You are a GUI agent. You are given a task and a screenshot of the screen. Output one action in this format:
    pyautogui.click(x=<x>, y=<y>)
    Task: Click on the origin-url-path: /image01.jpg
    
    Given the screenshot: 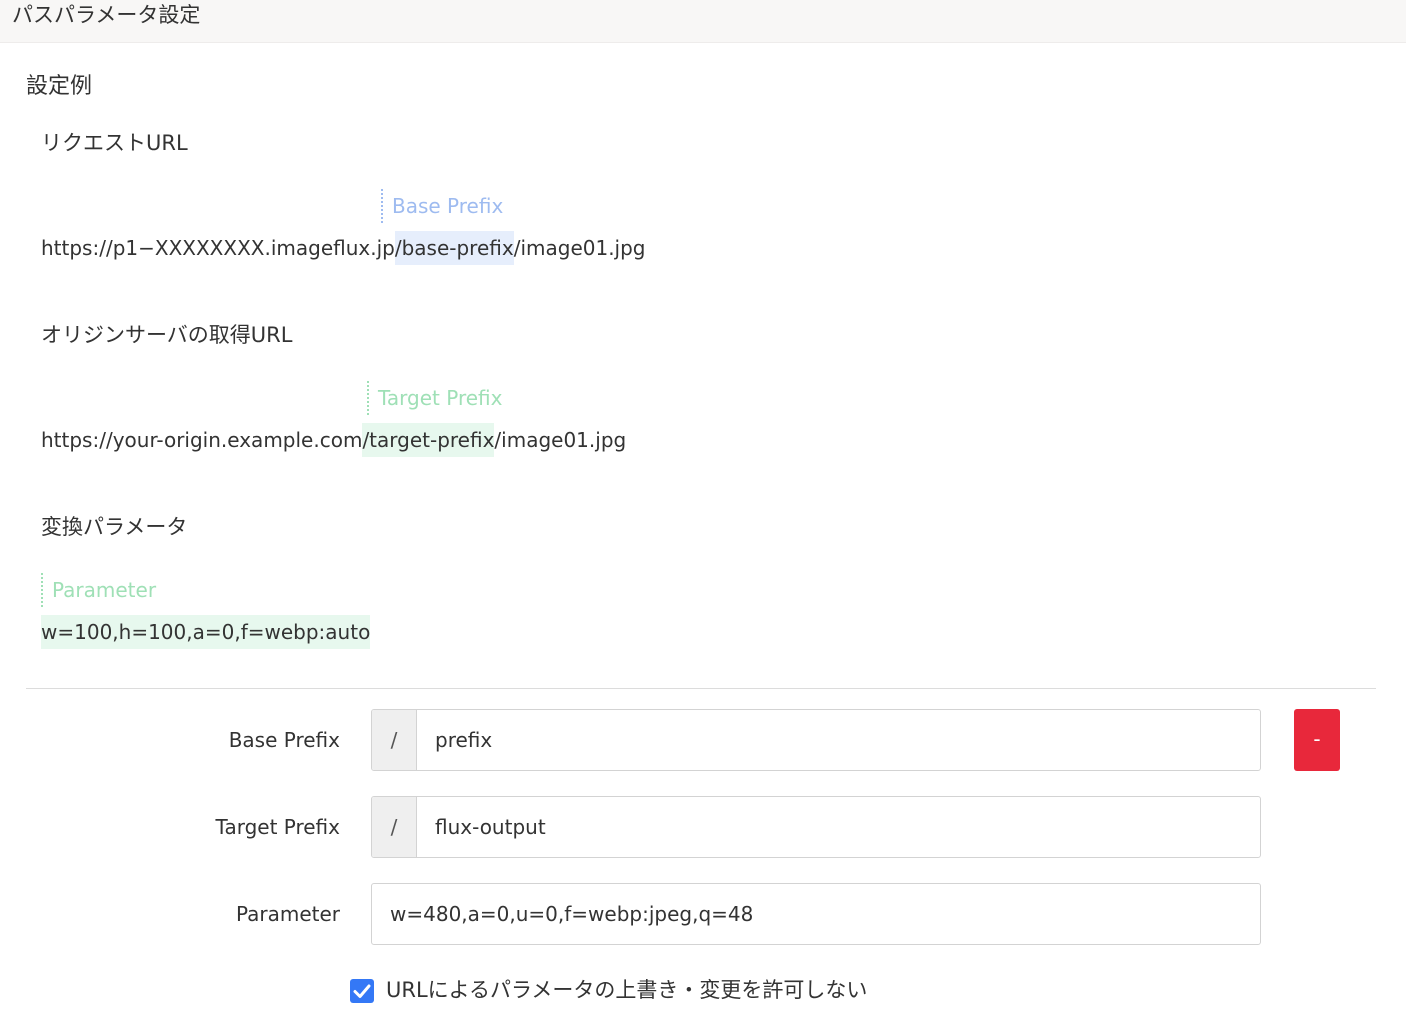 What is the action you would take?
    pyautogui.click(x=560, y=440)
    